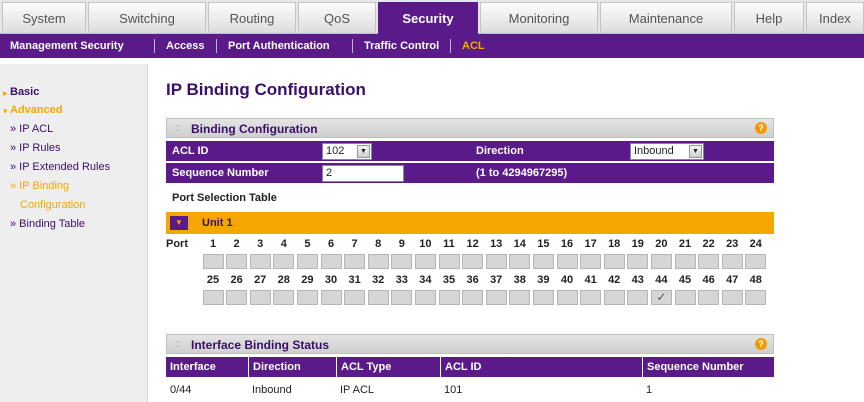  I want to click on nav-ip-binding-configuration: Configuration, so click(52, 205).